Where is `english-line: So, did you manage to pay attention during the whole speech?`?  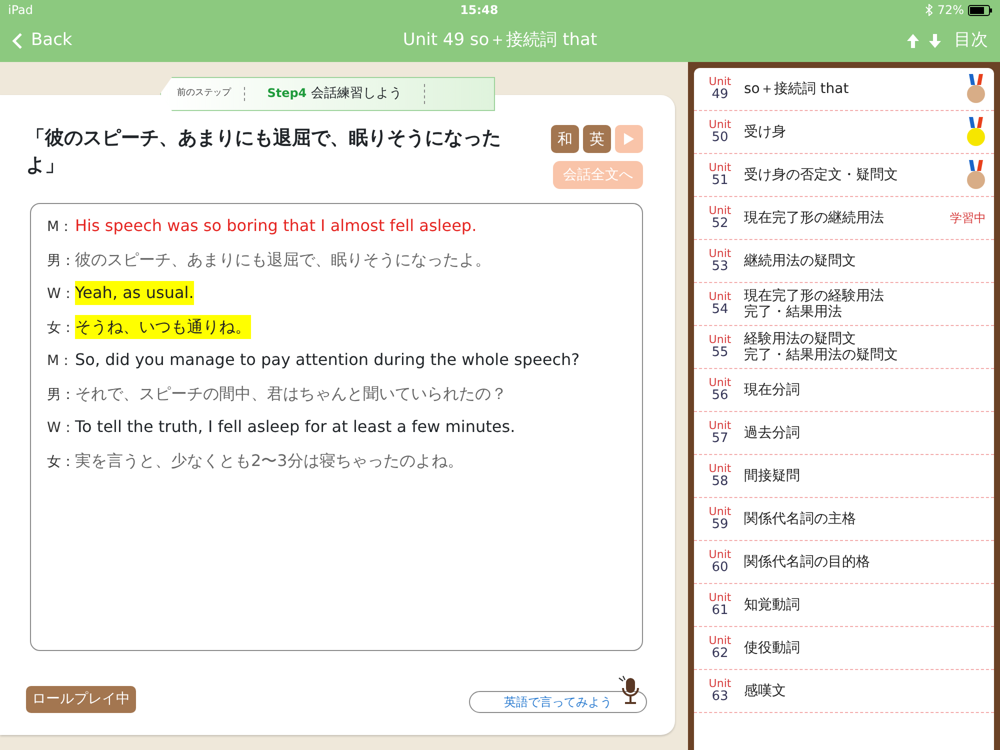 english-line: So, did you manage to pay attention during the whole speech? is located at coordinates (327, 360).